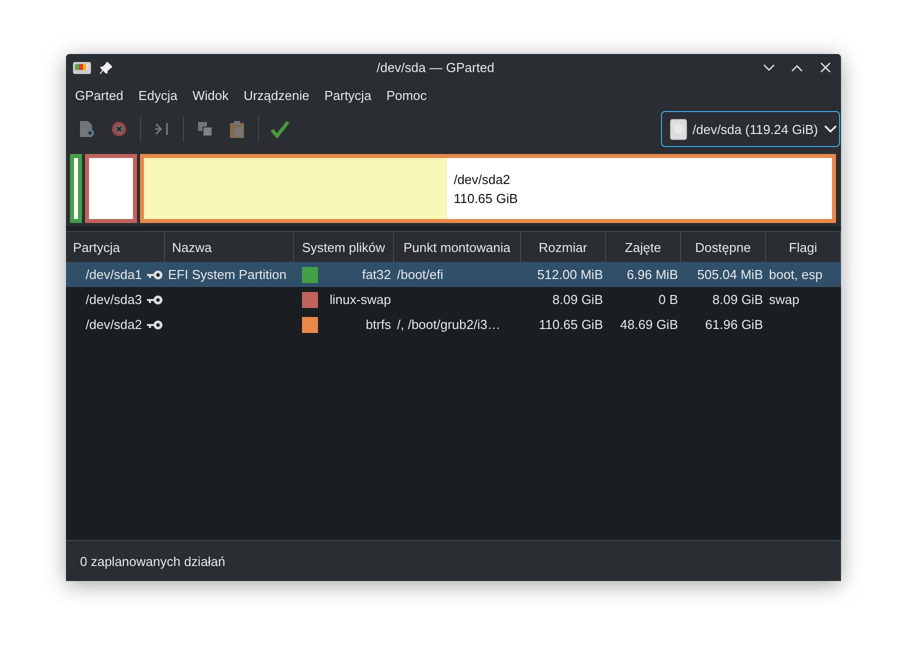  Describe the element at coordinates (483, 179) in the screenshot. I see `partition-name: /dev/sda2` at that location.